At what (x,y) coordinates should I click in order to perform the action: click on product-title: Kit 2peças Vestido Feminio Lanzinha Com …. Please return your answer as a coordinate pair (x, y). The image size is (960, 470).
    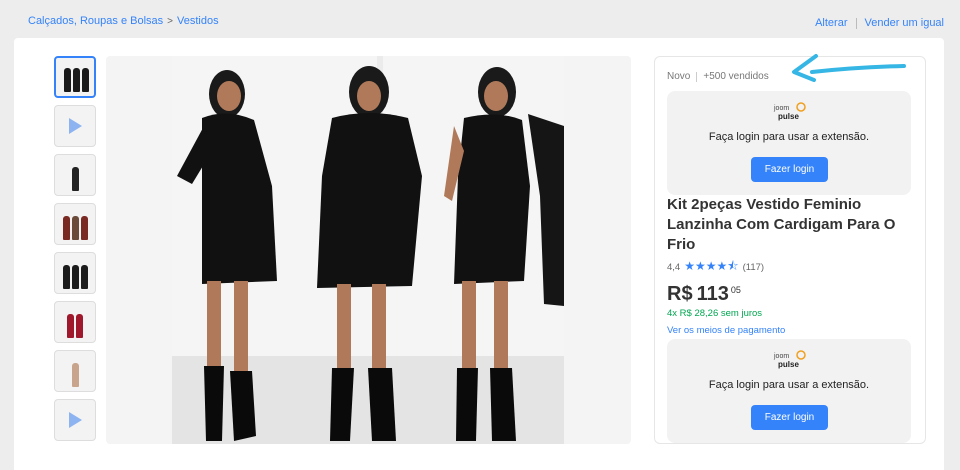
    Looking at the image, I should click on (781, 224).